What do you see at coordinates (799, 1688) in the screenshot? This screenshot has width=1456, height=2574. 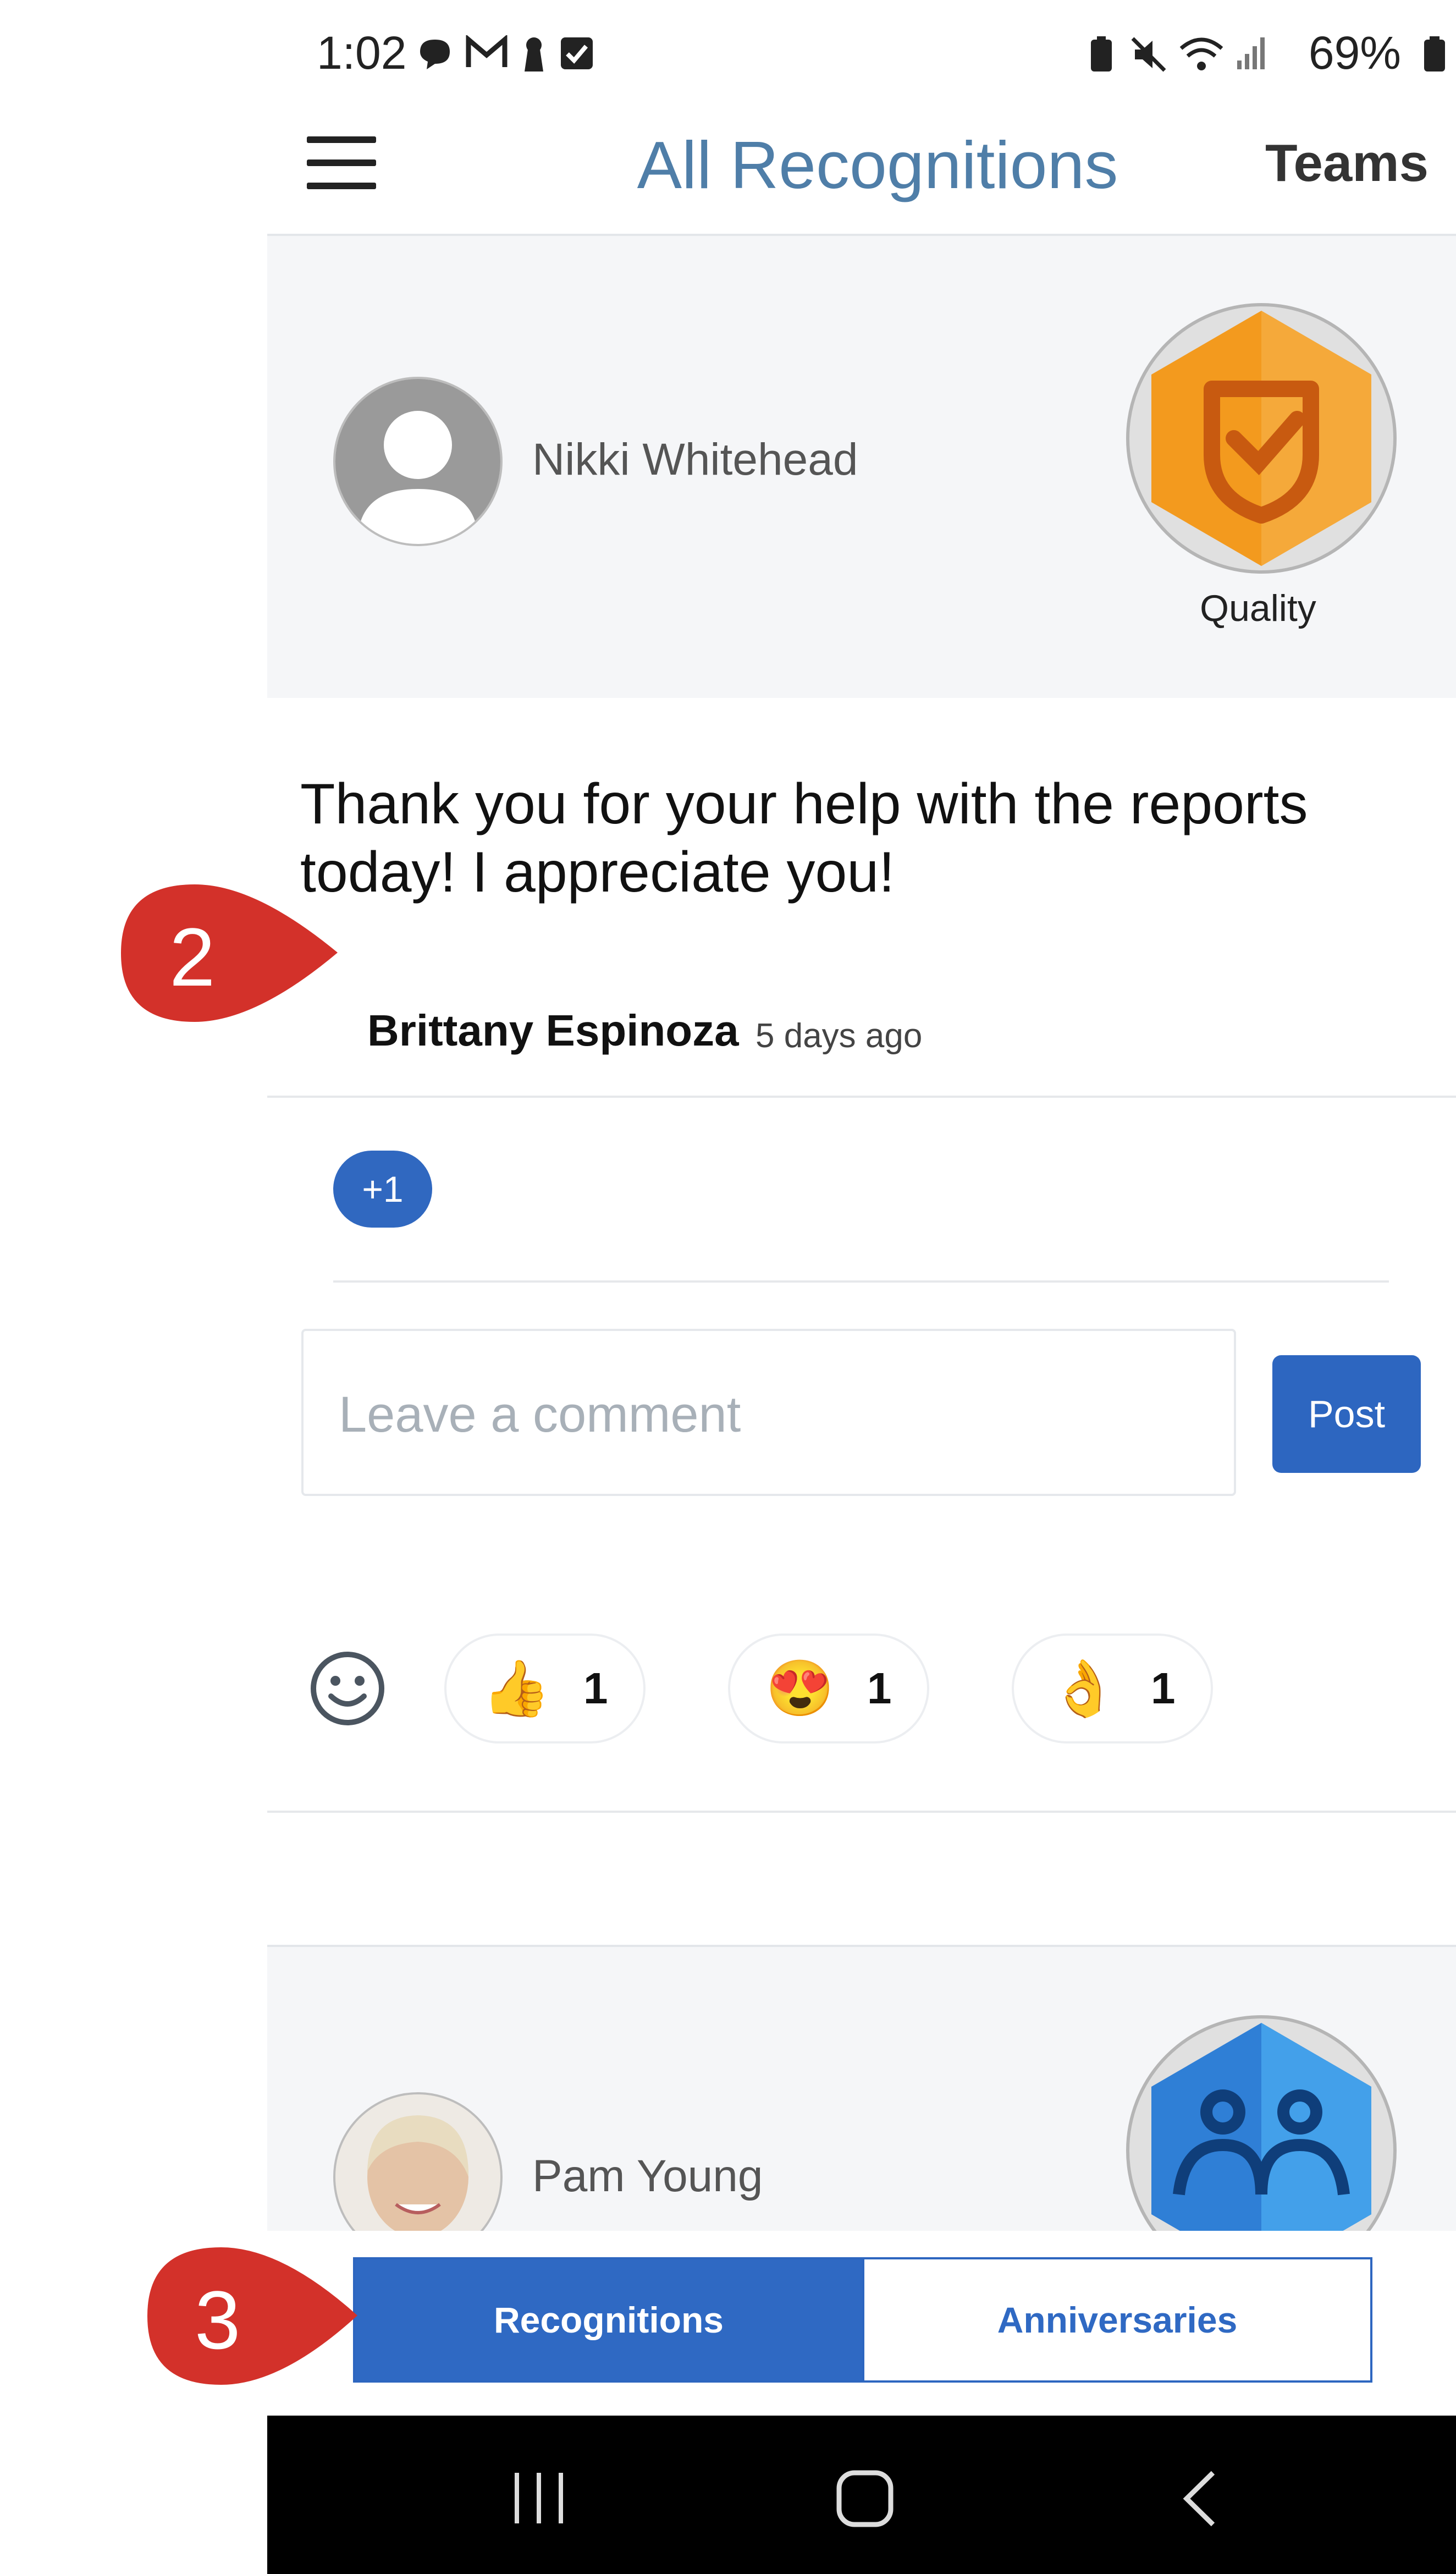 I see `heart-eyes-icon: 😍` at bounding box center [799, 1688].